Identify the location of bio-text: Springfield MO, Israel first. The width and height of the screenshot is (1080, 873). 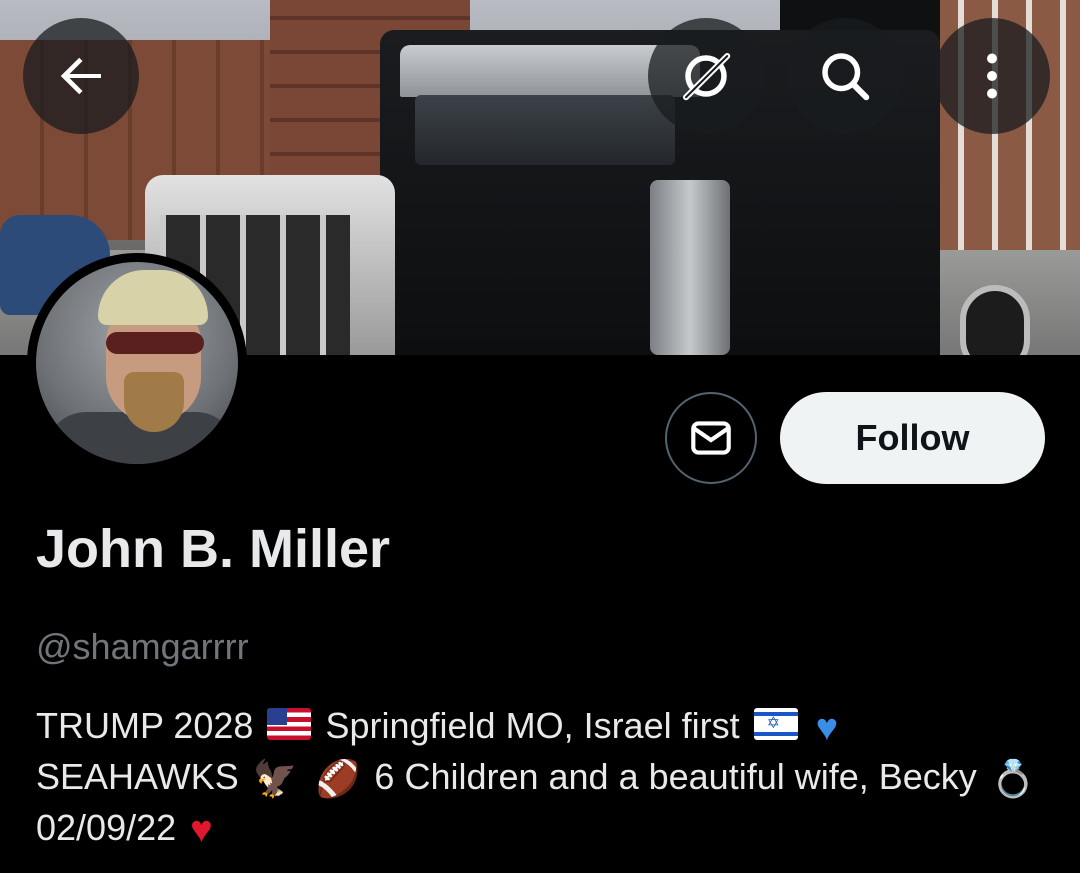
(532, 725).